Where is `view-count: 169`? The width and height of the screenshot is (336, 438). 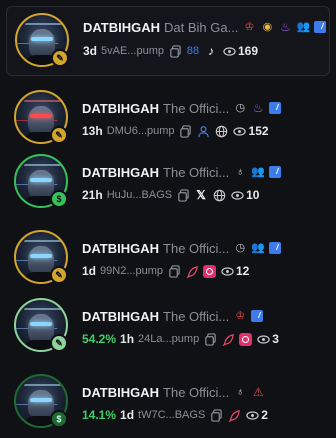 view-count: 169 is located at coordinates (240, 51).